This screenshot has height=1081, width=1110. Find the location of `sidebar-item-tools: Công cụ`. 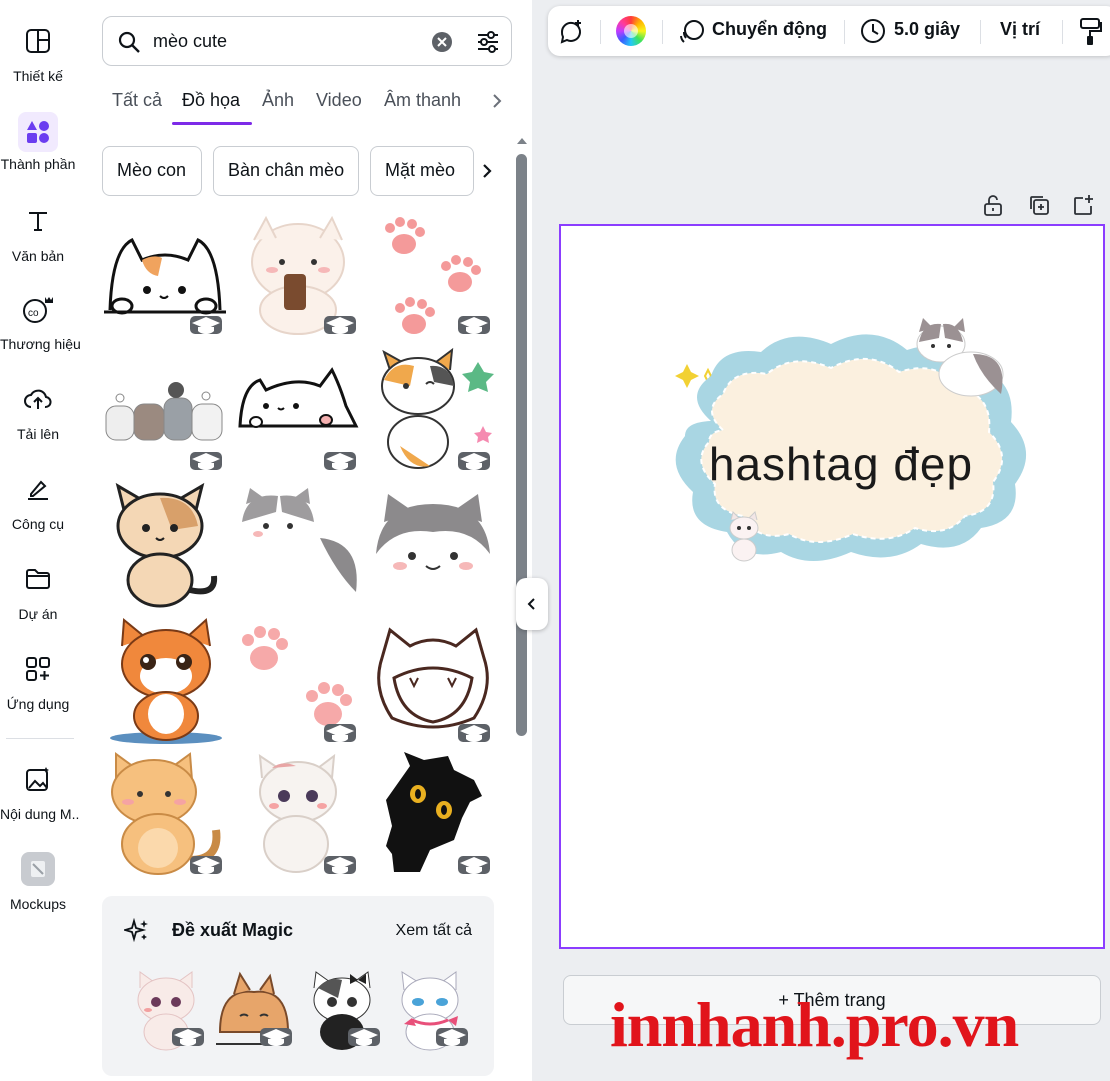

sidebar-item-tools: Công cụ is located at coordinates (38, 517).